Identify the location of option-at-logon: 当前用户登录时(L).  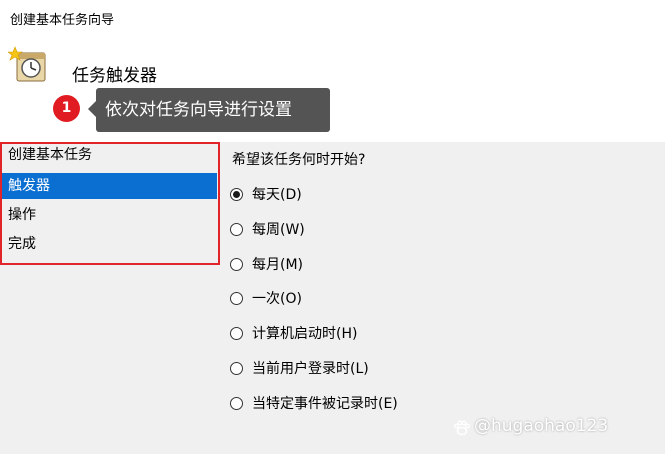
(299, 368).